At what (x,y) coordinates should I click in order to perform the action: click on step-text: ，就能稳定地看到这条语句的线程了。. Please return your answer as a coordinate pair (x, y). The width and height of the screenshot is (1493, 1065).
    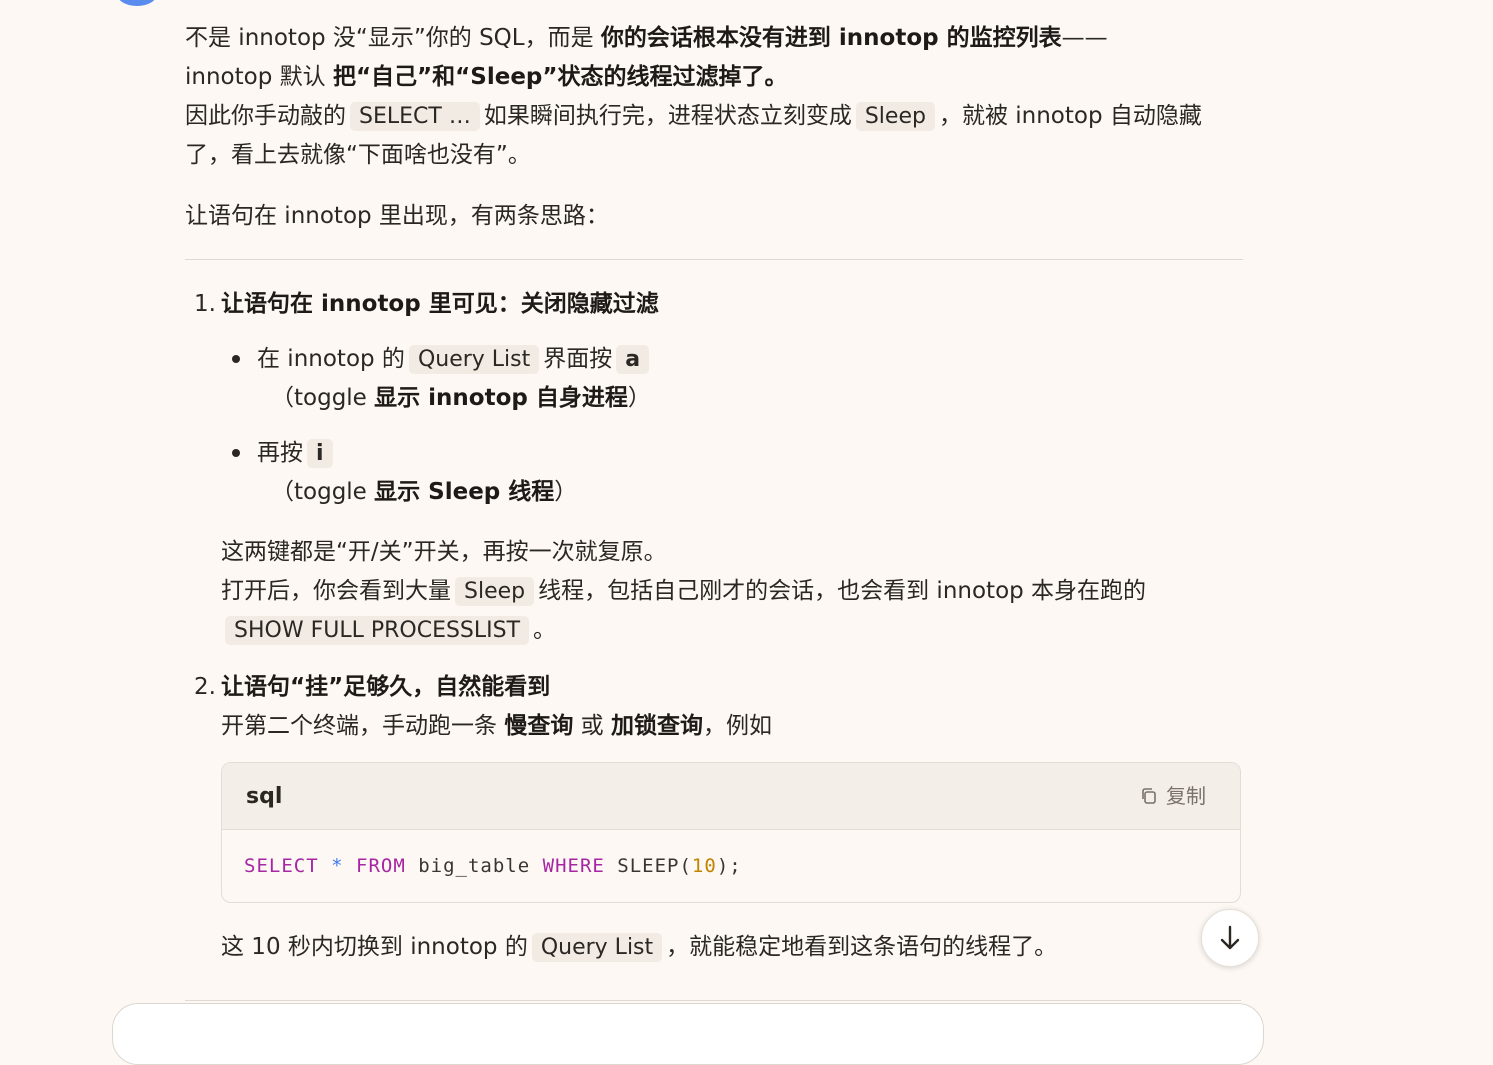
    Looking at the image, I should click on (862, 947).